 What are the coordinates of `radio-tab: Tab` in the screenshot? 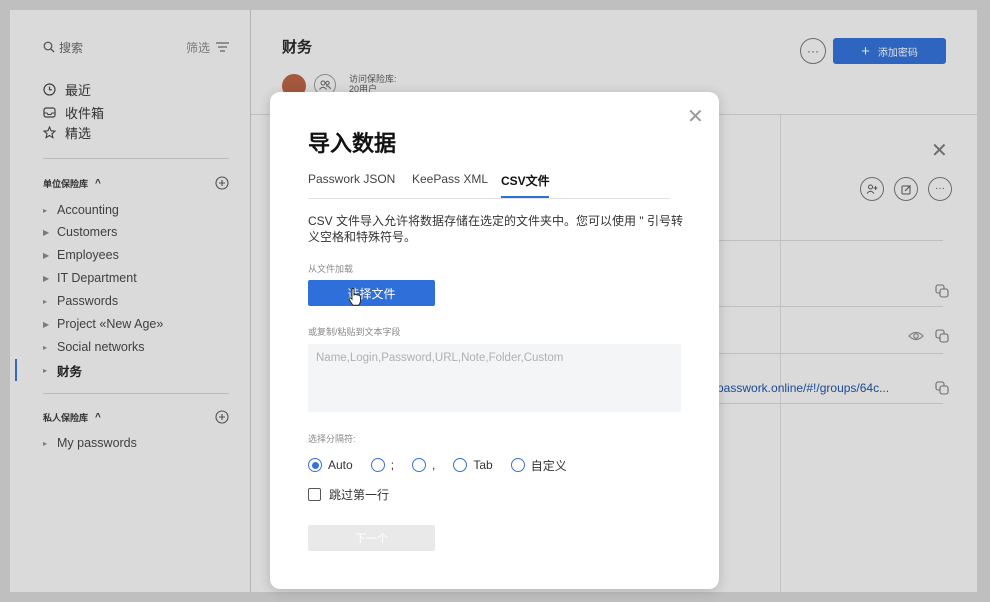 It's located at (473, 465).